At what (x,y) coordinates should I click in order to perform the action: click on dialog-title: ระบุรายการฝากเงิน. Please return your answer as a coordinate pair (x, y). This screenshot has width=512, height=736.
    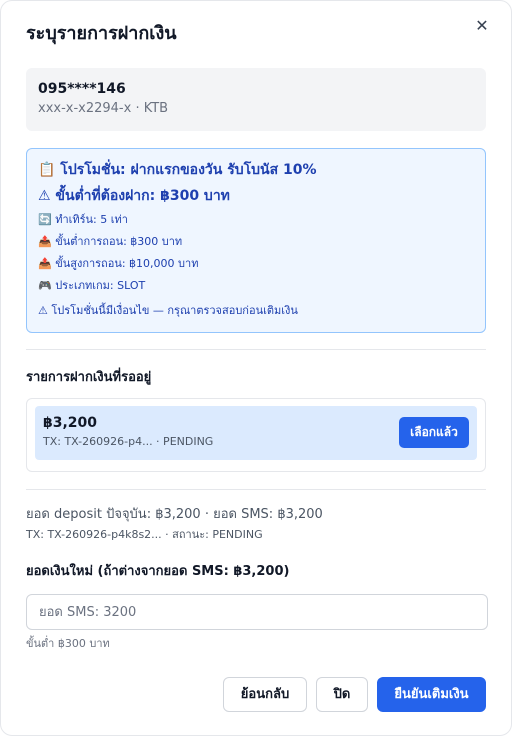
    Looking at the image, I should click on (101, 33).